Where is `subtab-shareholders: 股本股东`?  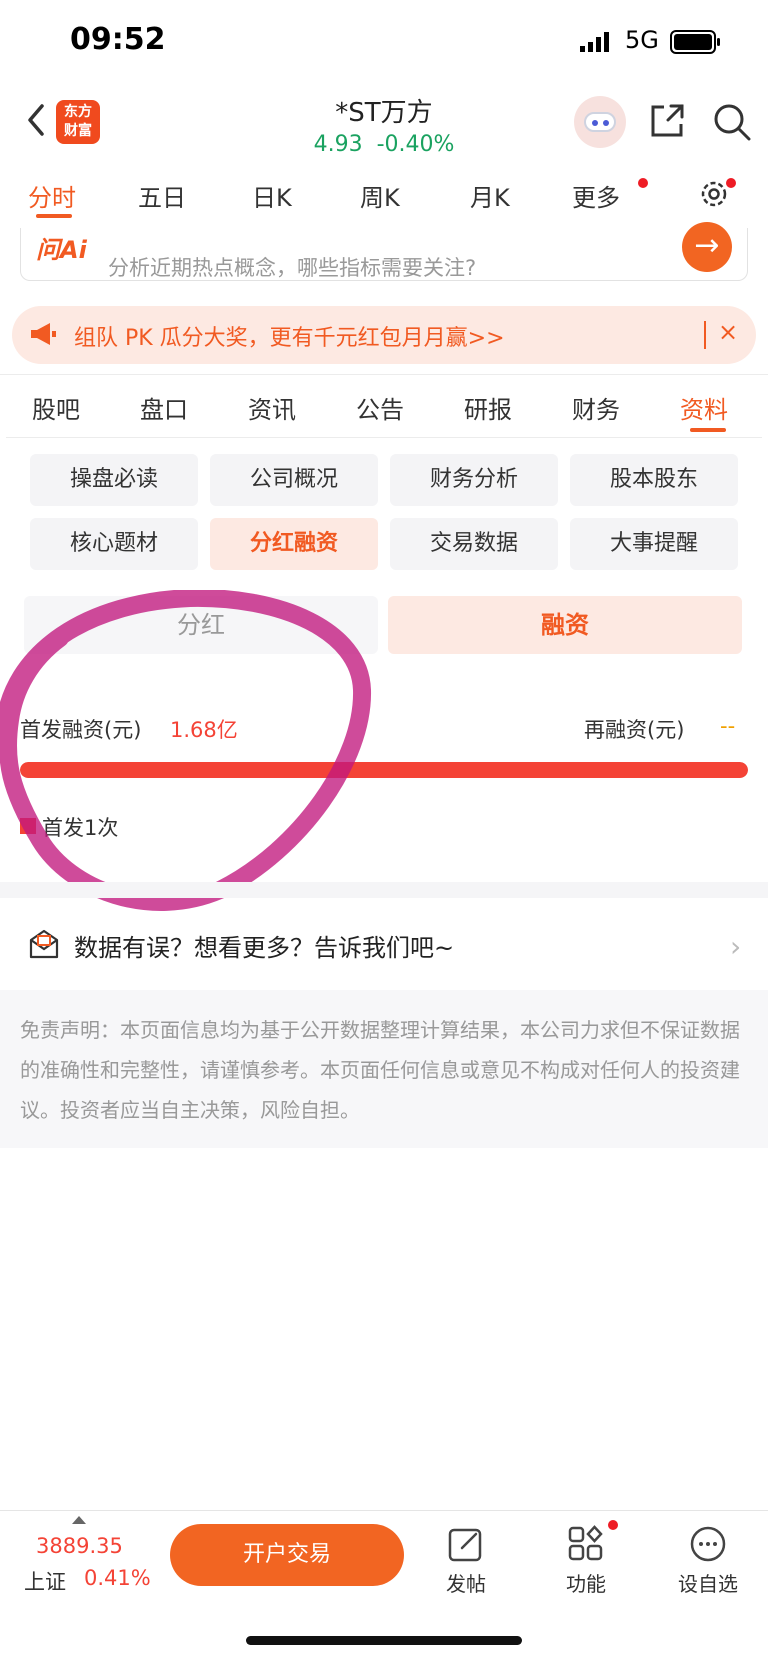 subtab-shareholders: 股本股东 is located at coordinates (654, 480).